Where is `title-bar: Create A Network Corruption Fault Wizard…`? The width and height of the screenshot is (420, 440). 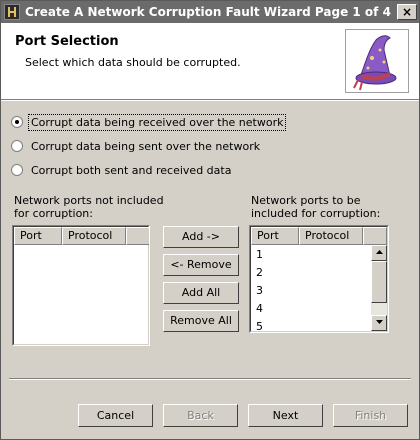
title-bar: Create A Network Corruption Fault Wizard… is located at coordinates (210, 12).